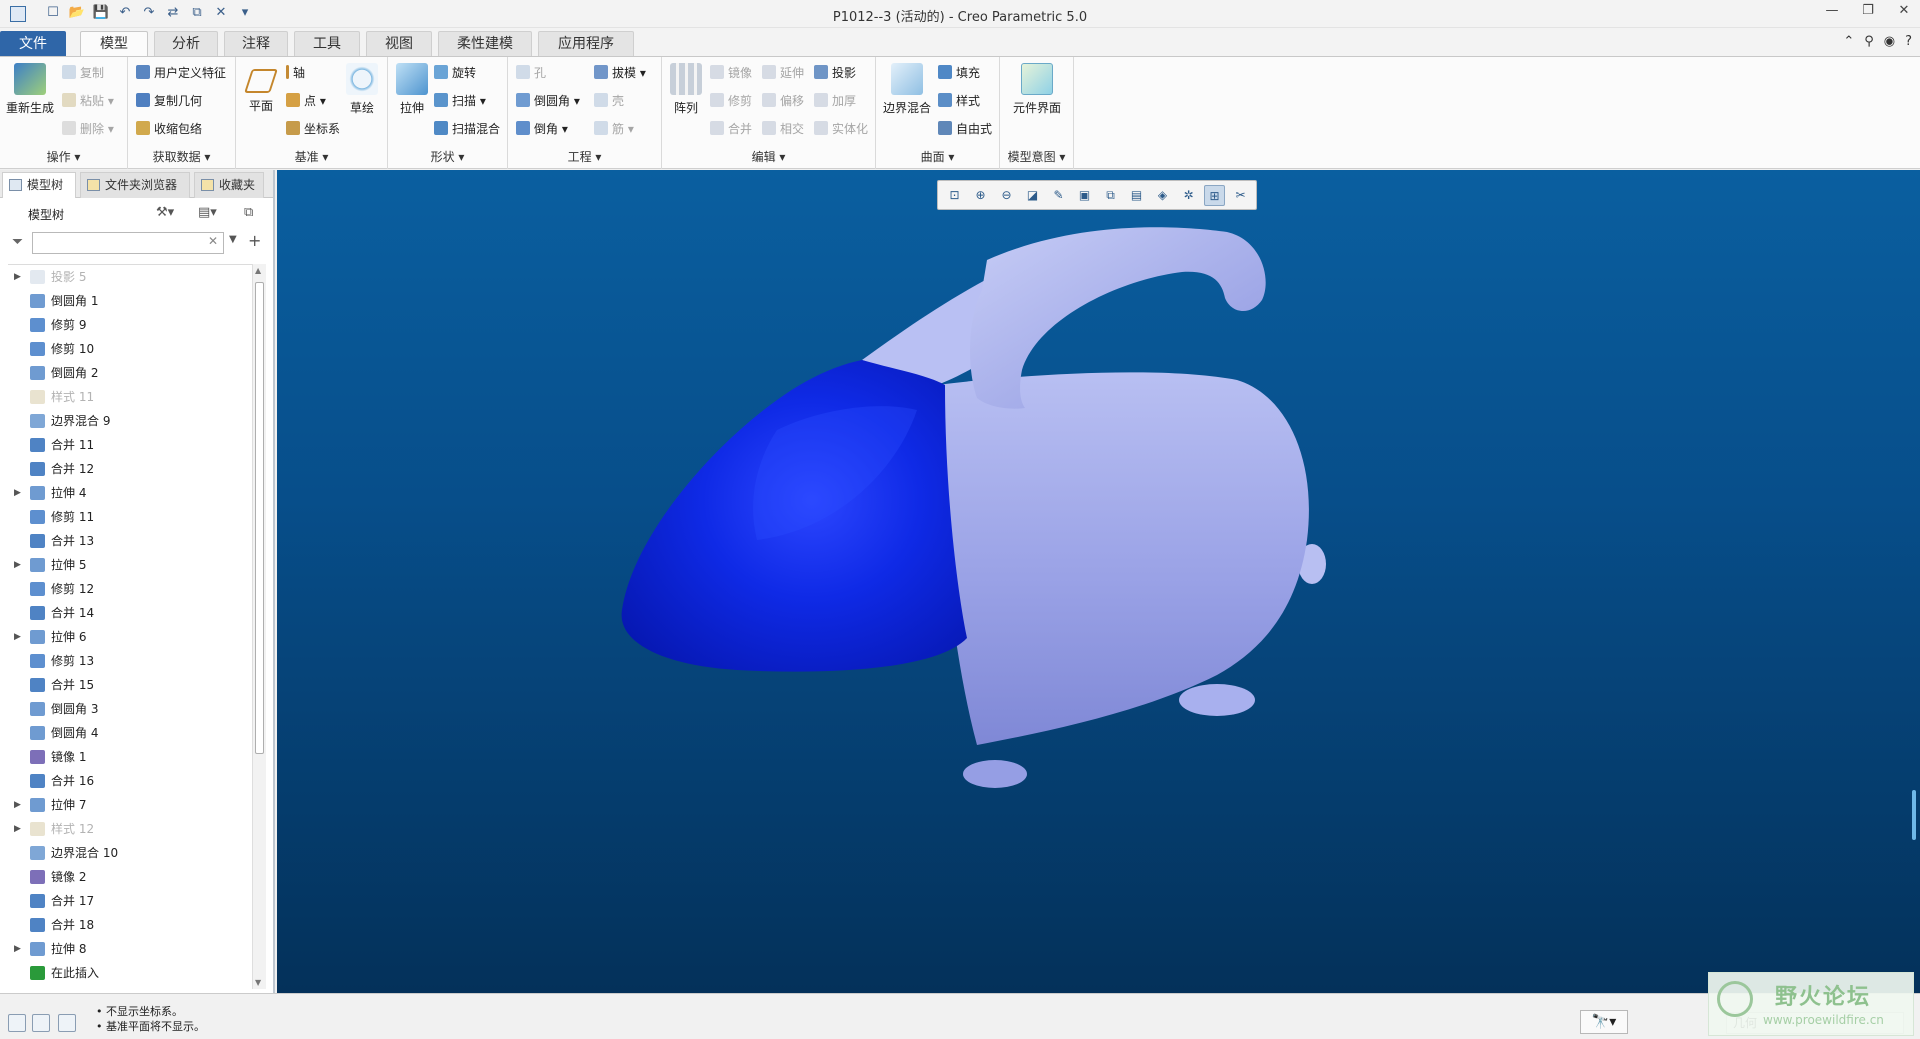  I want to click on tree-item: 倒圆角 4, so click(130, 733).